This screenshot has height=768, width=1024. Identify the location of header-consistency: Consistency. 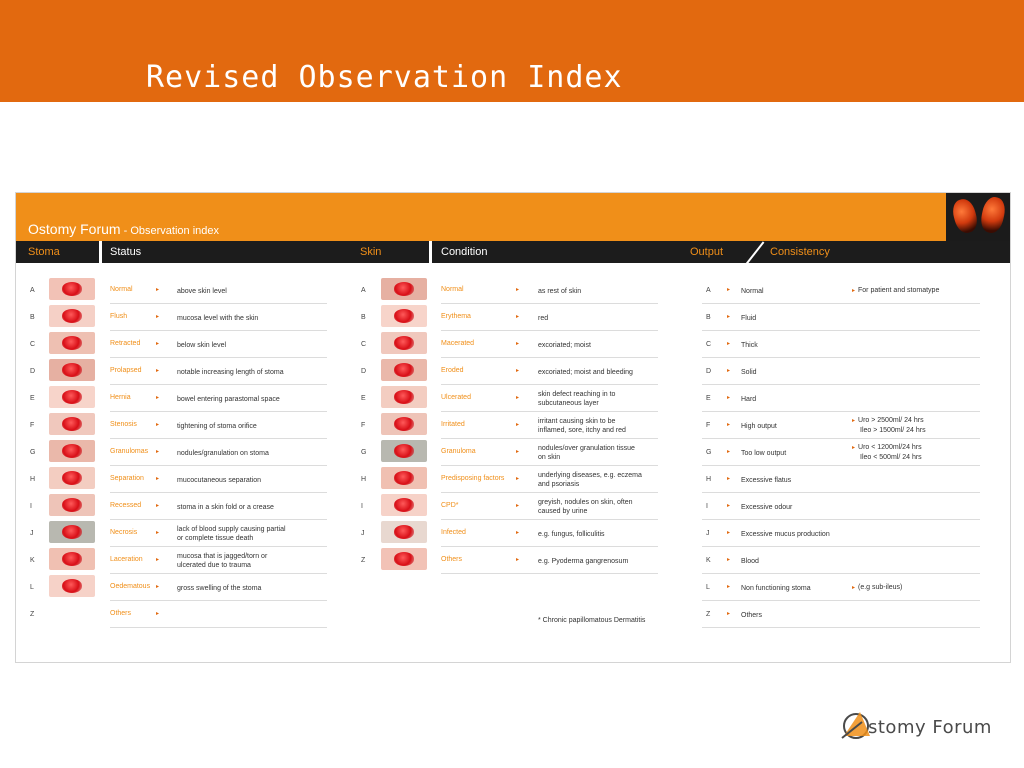
(800, 252).